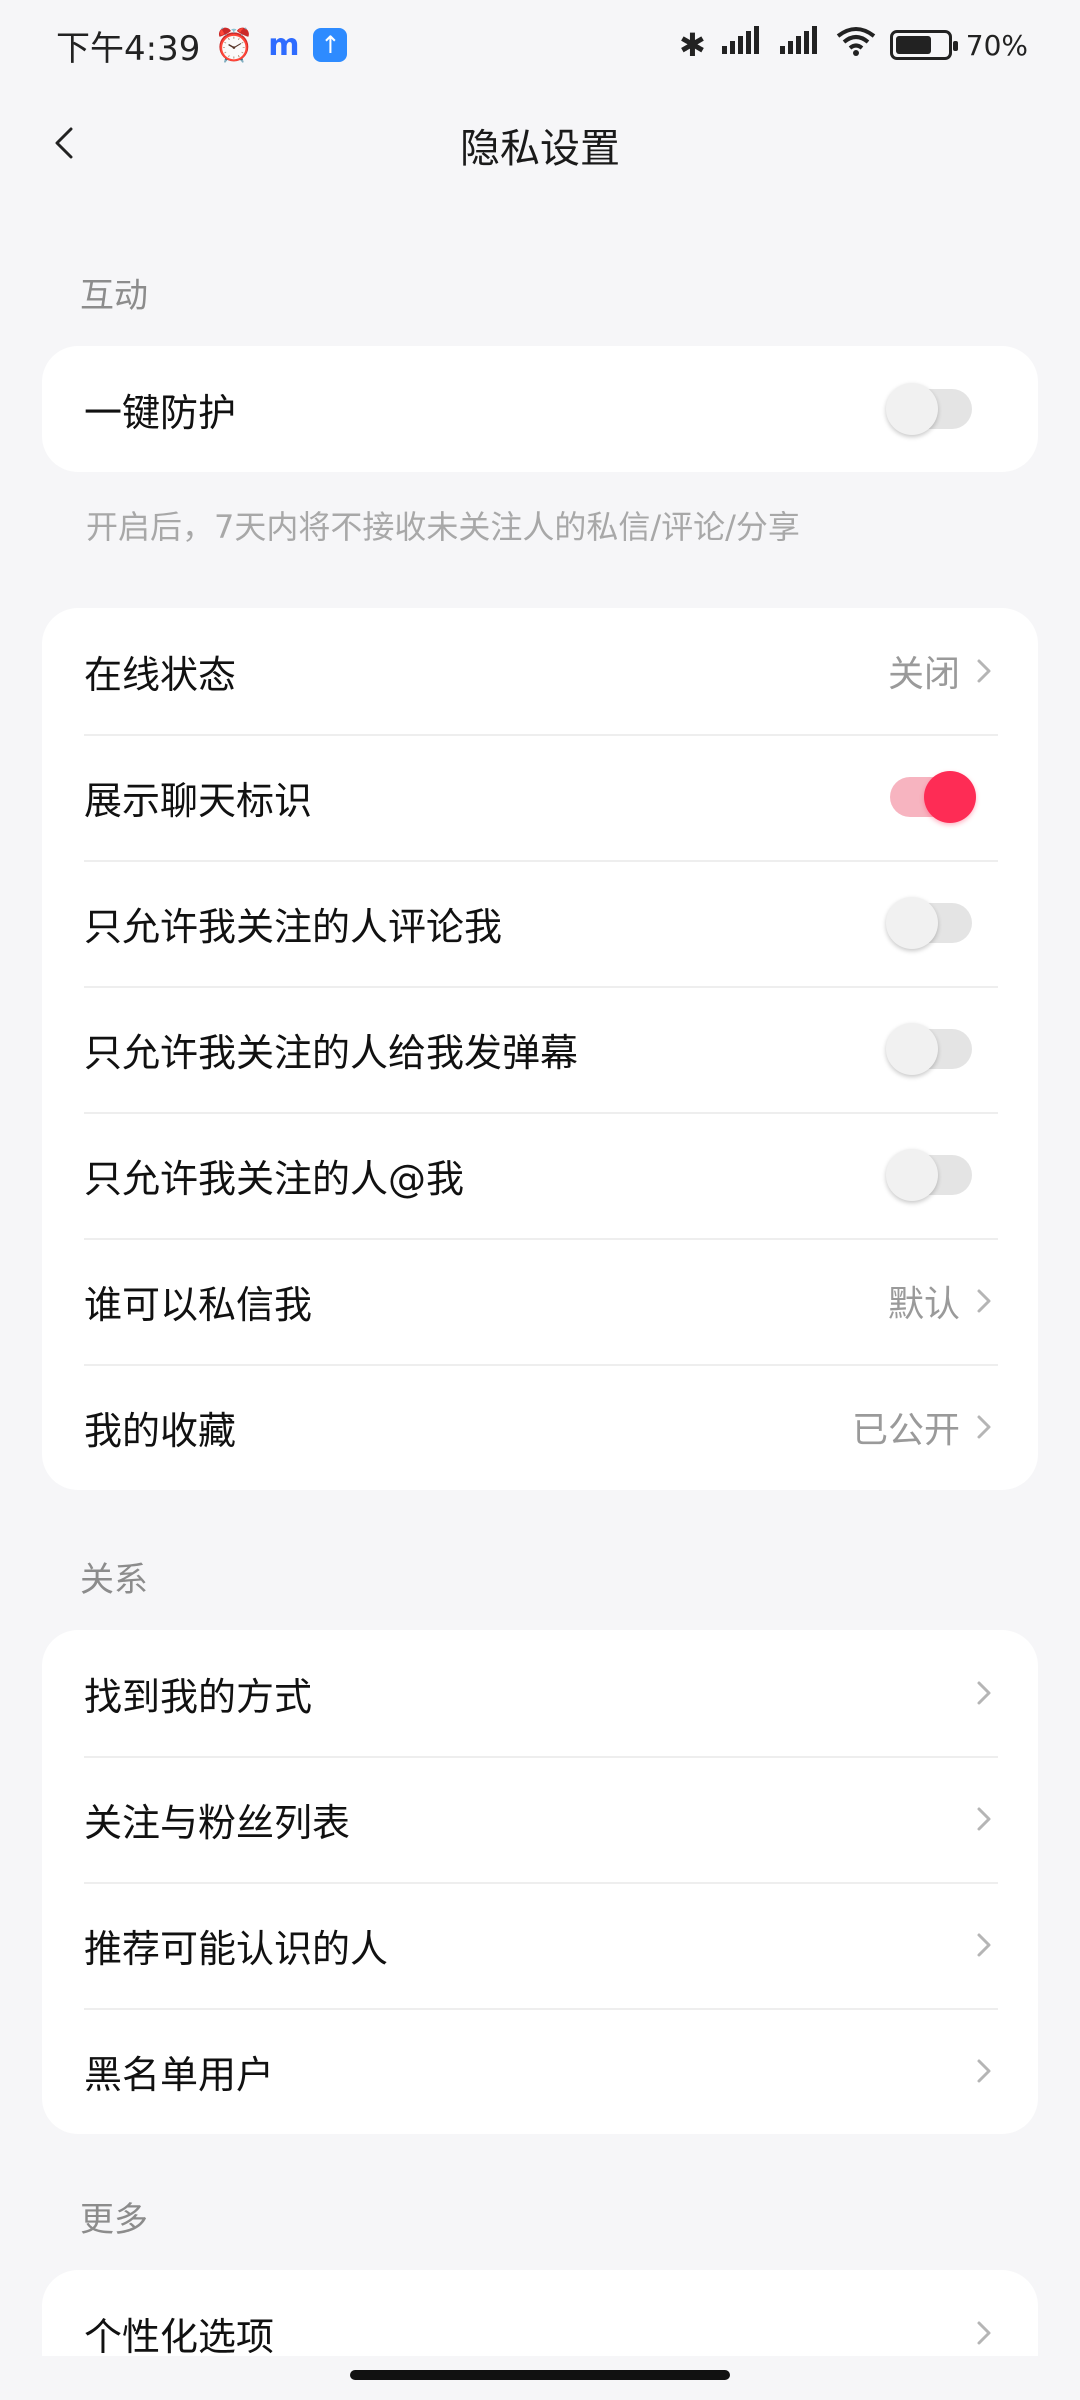  Describe the element at coordinates (443, 527) in the screenshot. I see `one-key-hint: 开启后，7天内将不接收未关注人的私信/评论/分享` at that location.